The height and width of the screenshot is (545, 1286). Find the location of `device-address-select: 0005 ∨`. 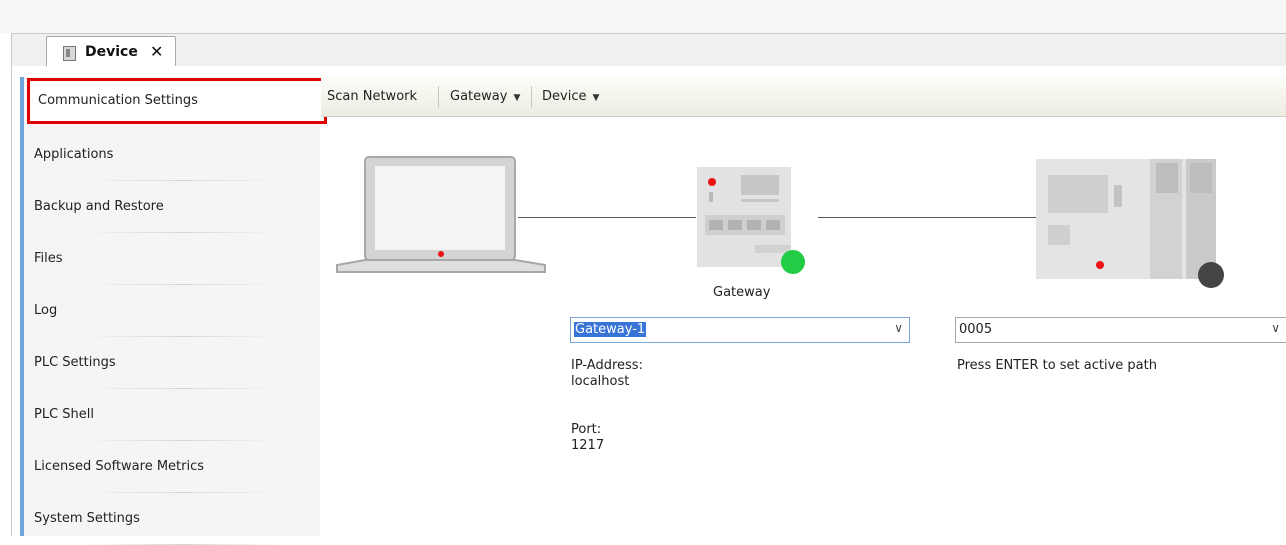

device-address-select: 0005 ∨ is located at coordinates (1120, 330).